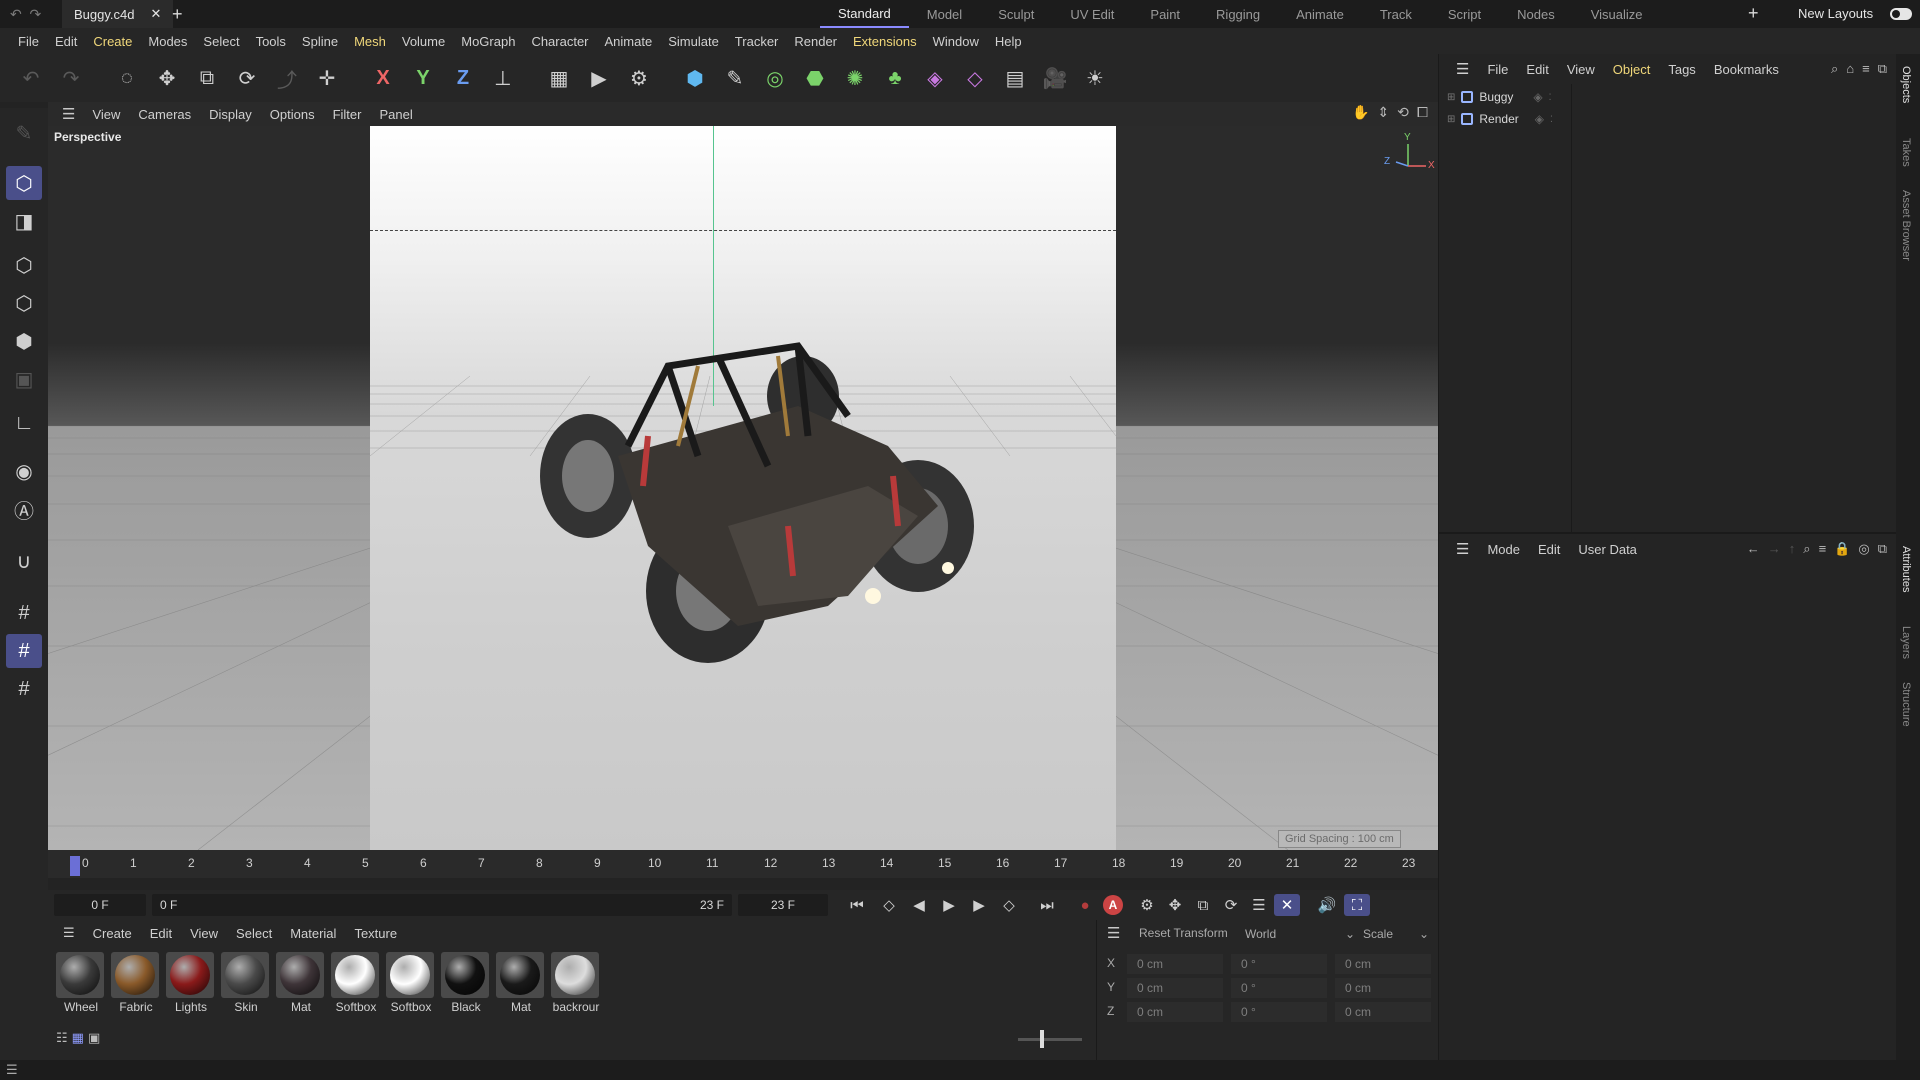  Describe the element at coordinates (1774, 549) in the screenshot. I see `forward-arrow-icon: →` at that location.